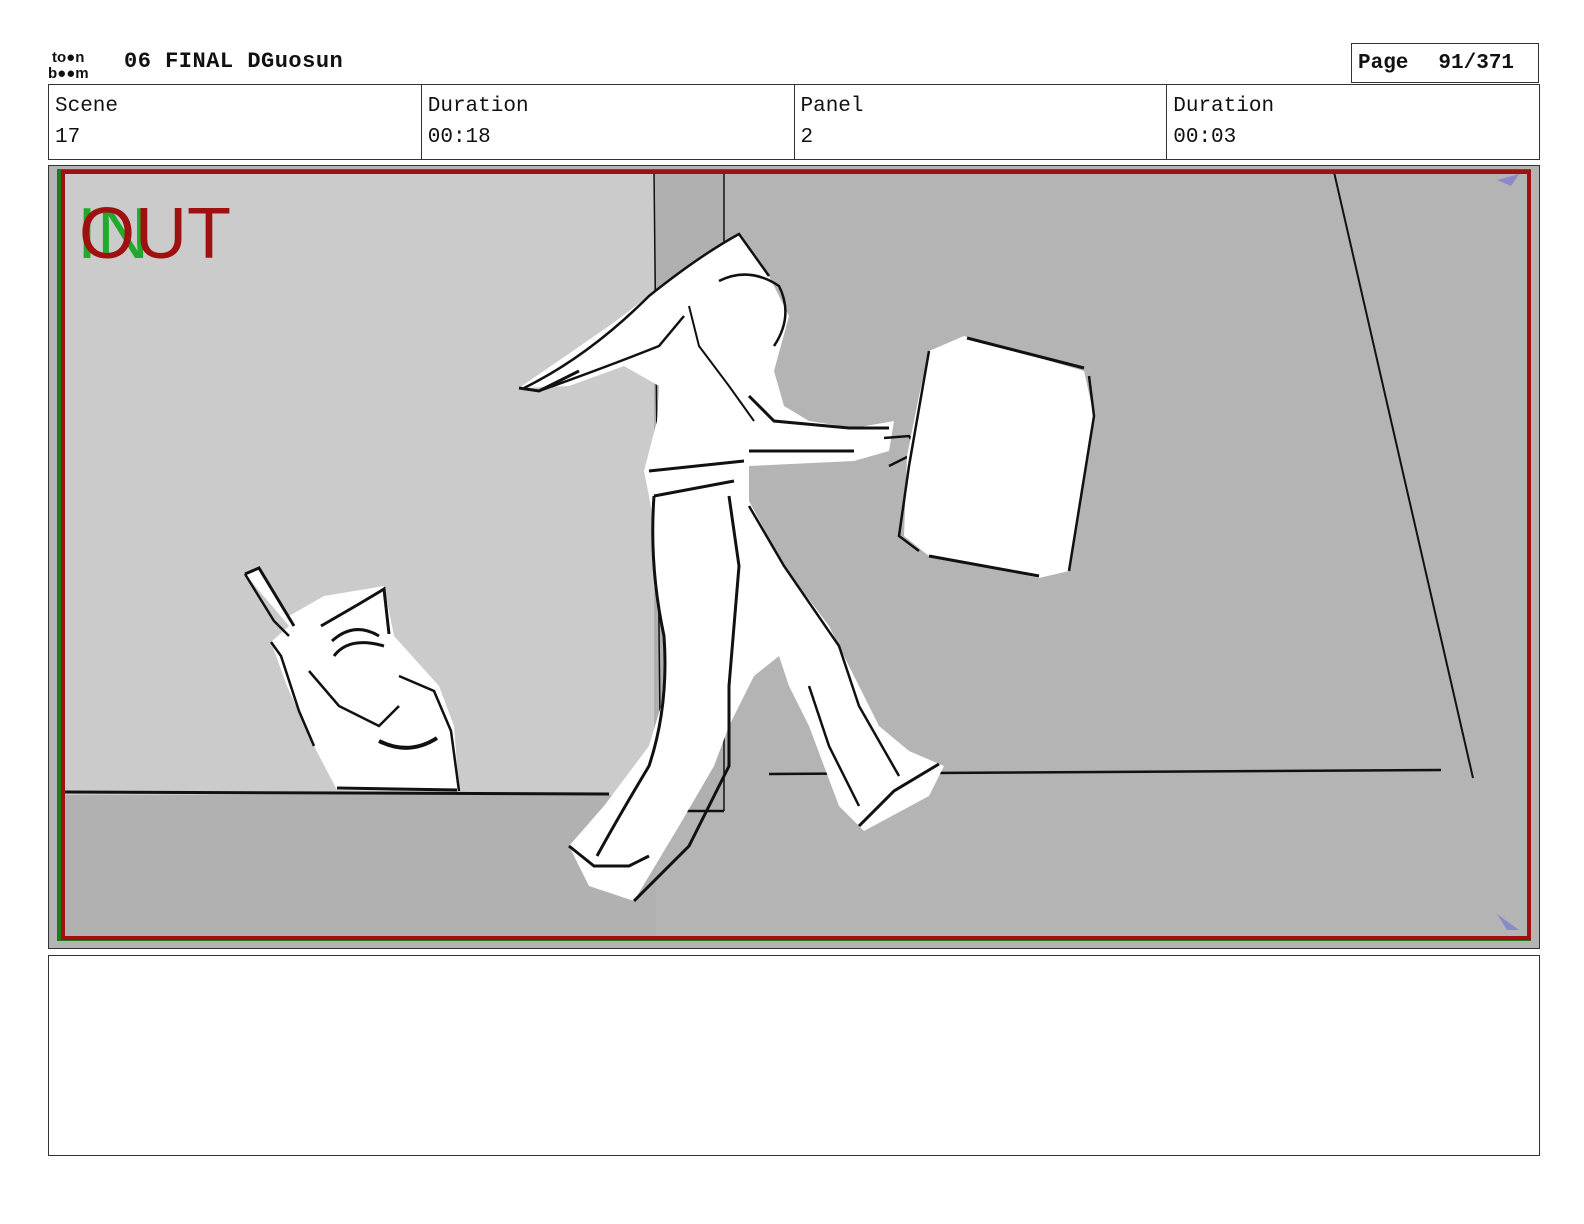 The height and width of the screenshot is (1224, 1584). What do you see at coordinates (807, 137) in the screenshot?
I see `panel-value: 2` at bounding box center [807, 137].